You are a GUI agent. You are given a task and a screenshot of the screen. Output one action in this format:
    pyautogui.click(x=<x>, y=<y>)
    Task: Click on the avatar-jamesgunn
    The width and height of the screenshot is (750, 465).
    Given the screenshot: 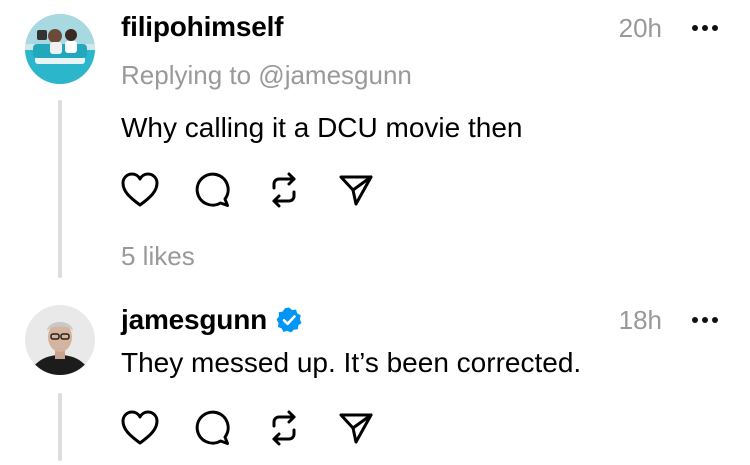 What is the action you would take?
    pyautogui.click(x=60, y=340)
    